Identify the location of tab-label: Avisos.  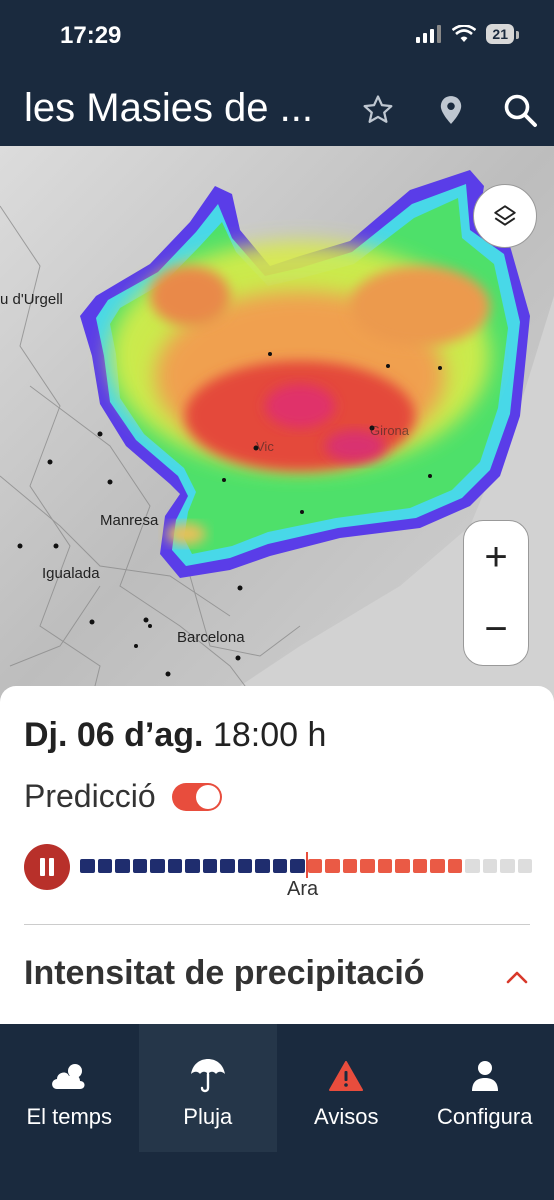
(346, 1116).